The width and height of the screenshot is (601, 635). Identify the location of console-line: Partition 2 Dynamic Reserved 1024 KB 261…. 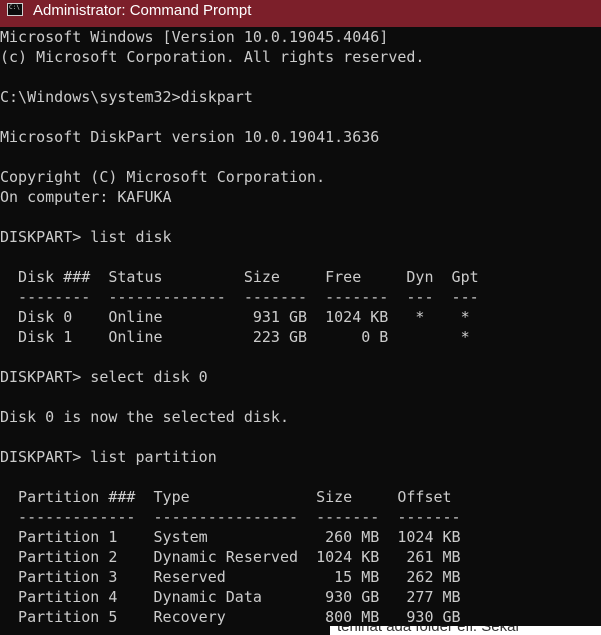
(230, 557).